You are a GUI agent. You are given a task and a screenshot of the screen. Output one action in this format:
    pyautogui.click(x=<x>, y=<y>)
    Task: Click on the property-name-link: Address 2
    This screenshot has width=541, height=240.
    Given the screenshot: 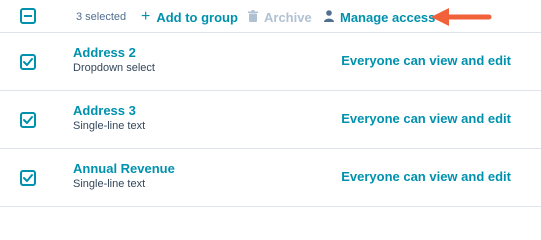 What is the action you would take?
    pyautogui.click(x=104, y=52)
    